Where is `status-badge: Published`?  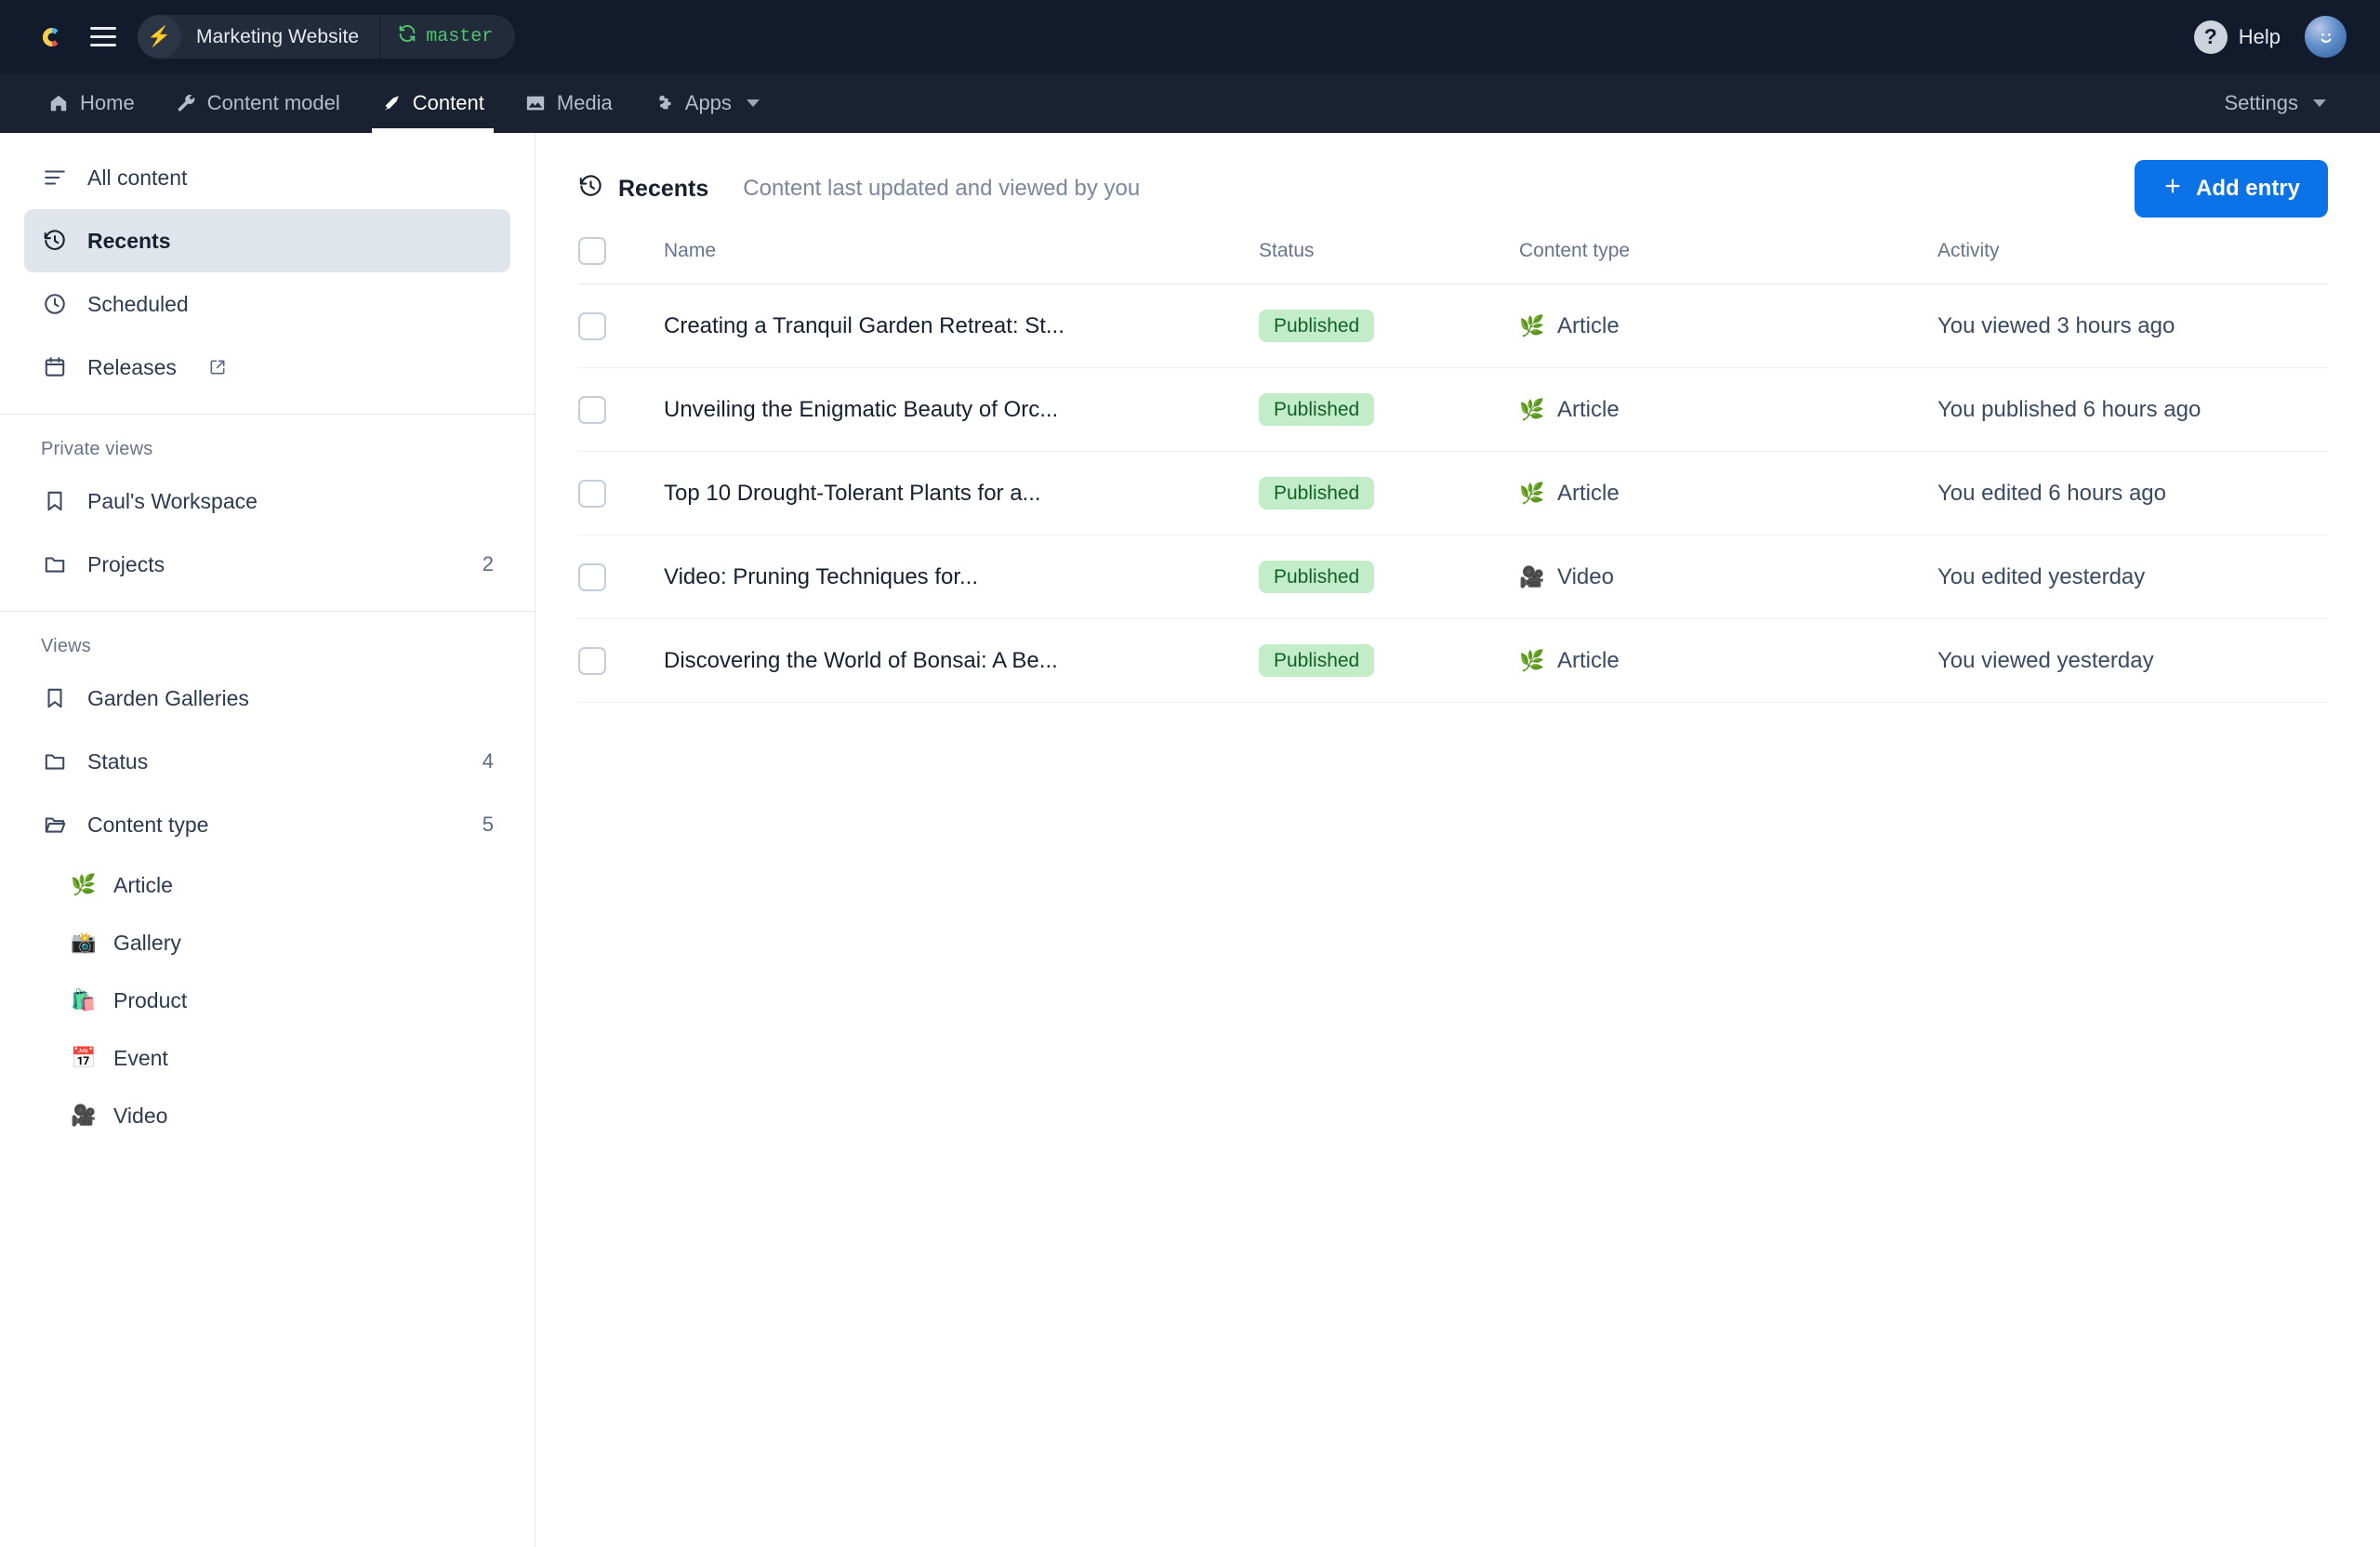
status-badge: Published is located at coordinates (1317, 660).